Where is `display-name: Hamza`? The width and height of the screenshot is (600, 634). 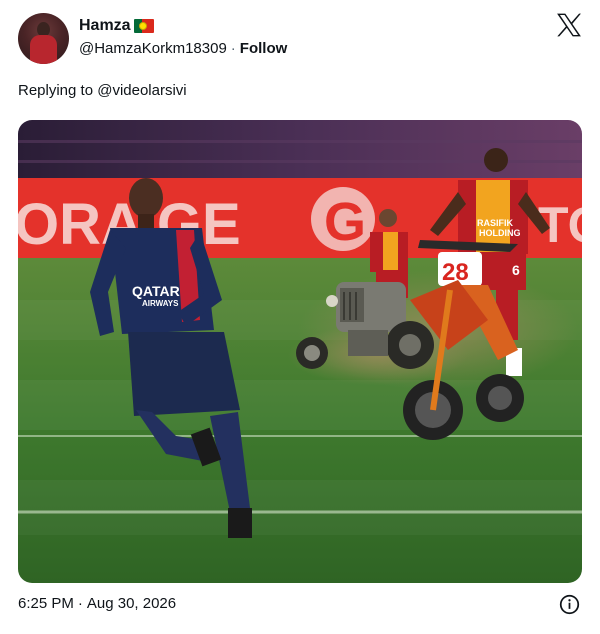 display-name: Hamza is located at coordinates (105, 26).